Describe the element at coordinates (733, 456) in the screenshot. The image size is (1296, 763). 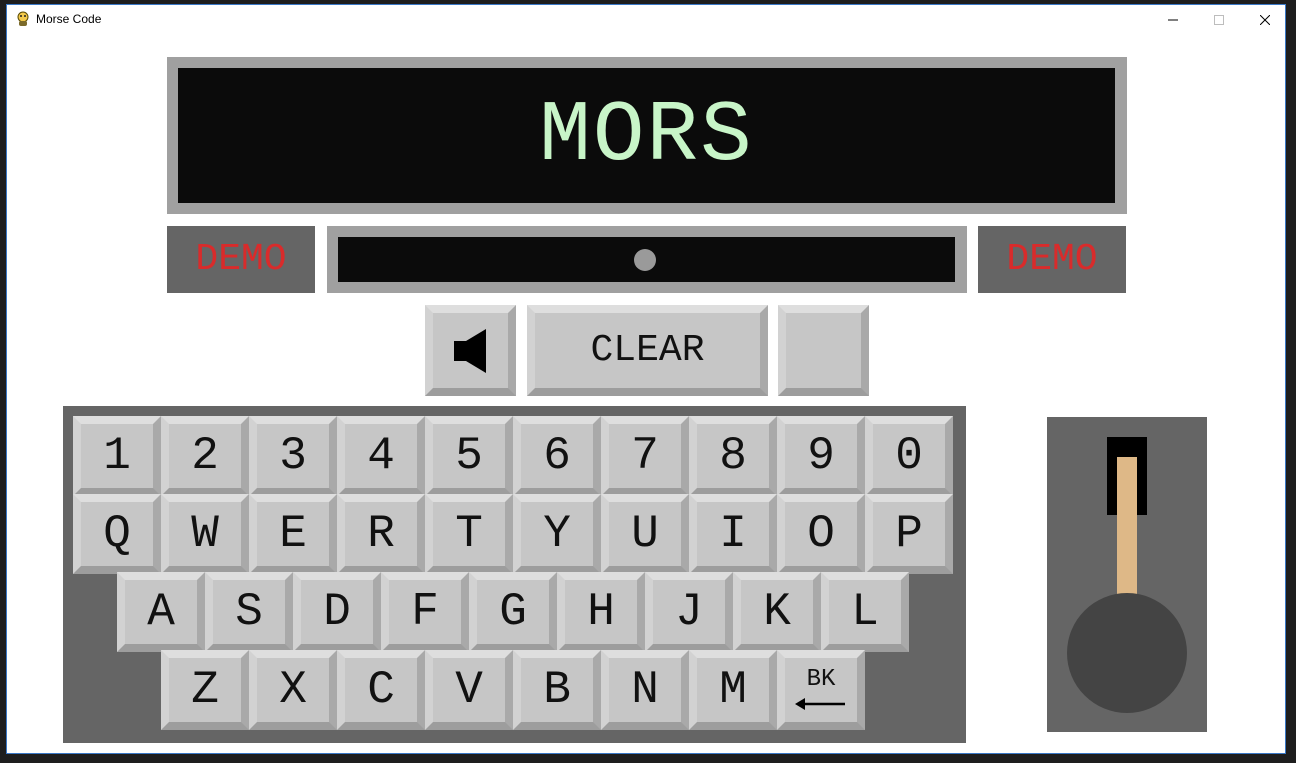
I see `key-8: 8` at that location.